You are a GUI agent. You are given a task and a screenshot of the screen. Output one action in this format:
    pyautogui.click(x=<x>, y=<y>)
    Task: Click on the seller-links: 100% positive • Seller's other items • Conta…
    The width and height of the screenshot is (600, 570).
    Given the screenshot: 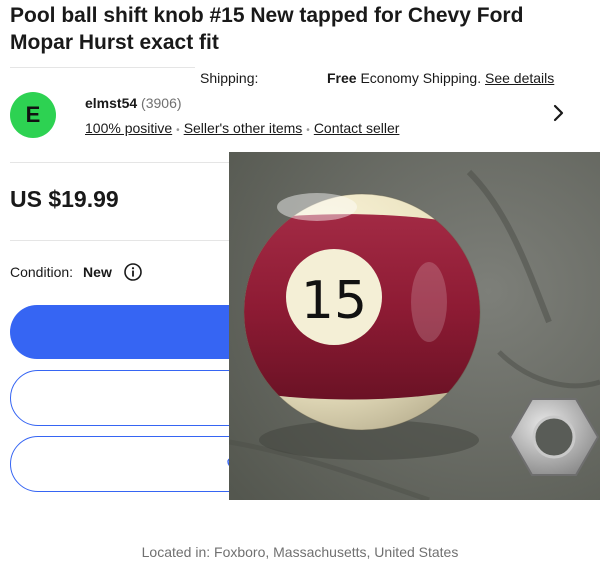 What is the action you would take?
    pyautogui.click(x=242, y=128)
    